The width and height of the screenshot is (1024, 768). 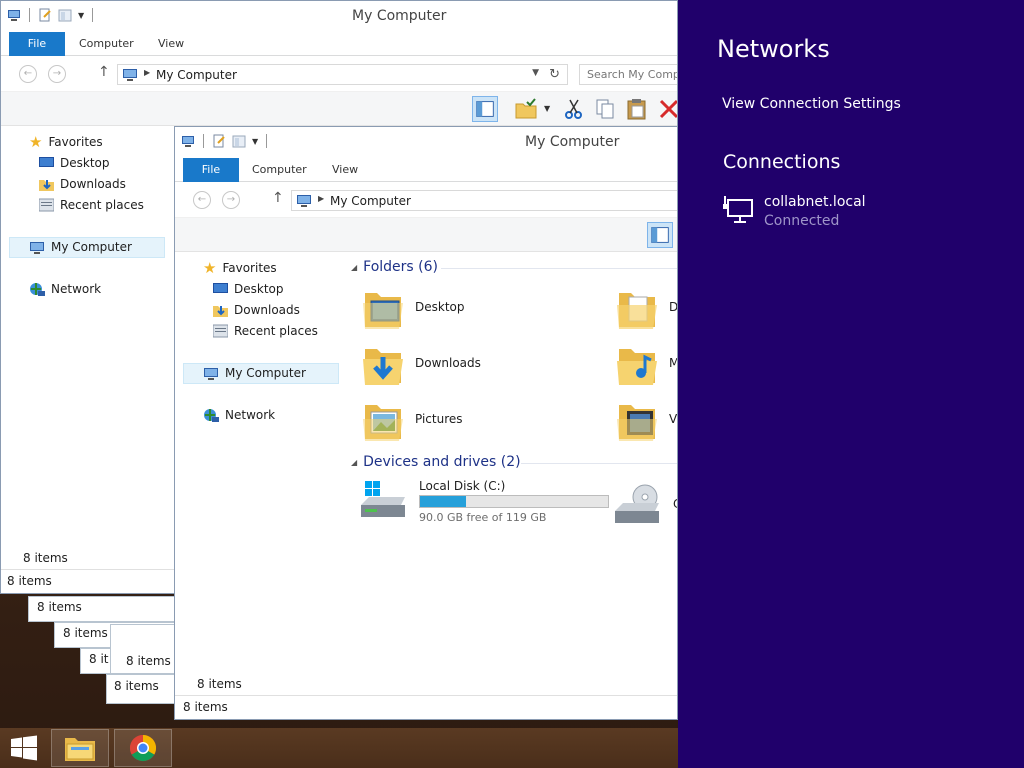 I want to click on drive-cd: CI, so click(x=645, y=504).